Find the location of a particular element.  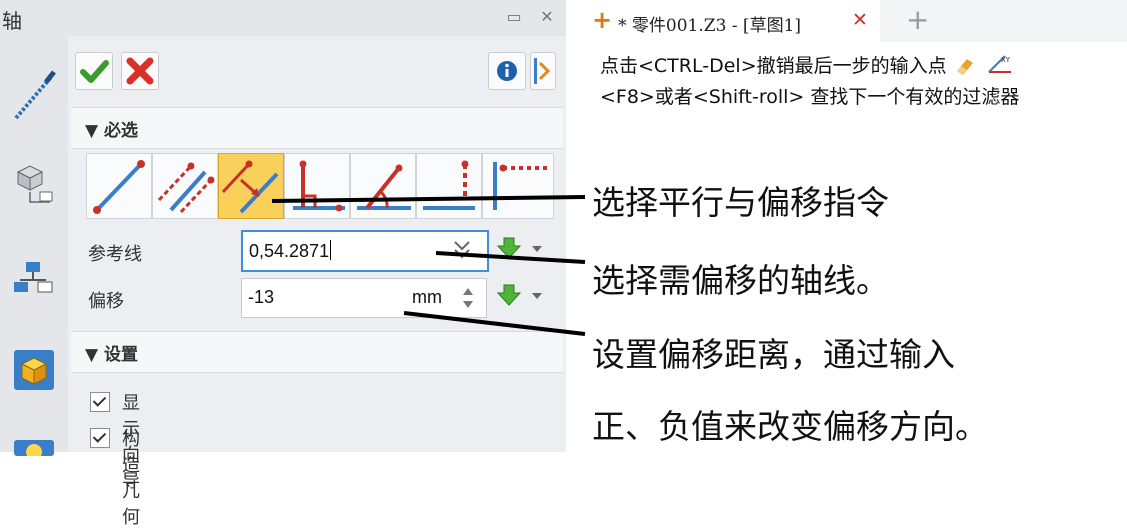

spinner-icon is located at coordinates (468, 298).